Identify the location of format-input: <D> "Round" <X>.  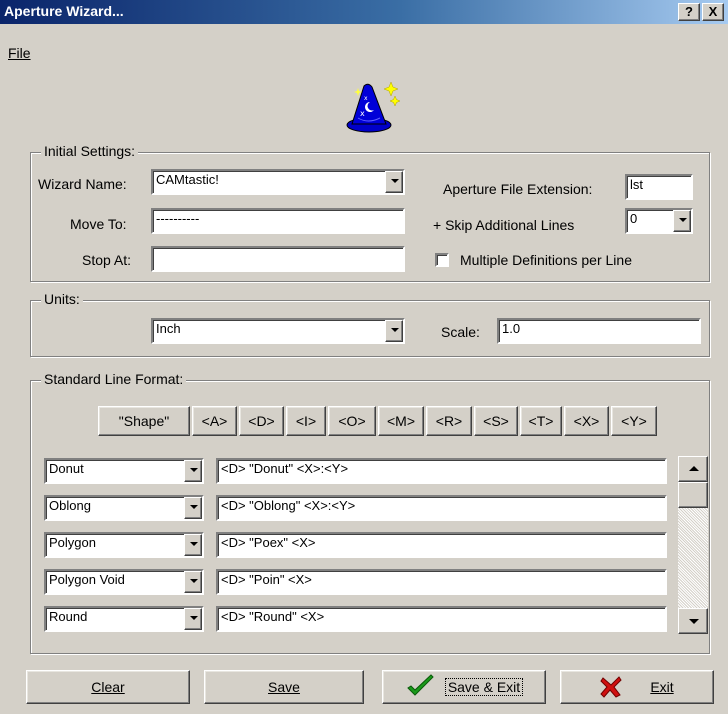
(441, 619).